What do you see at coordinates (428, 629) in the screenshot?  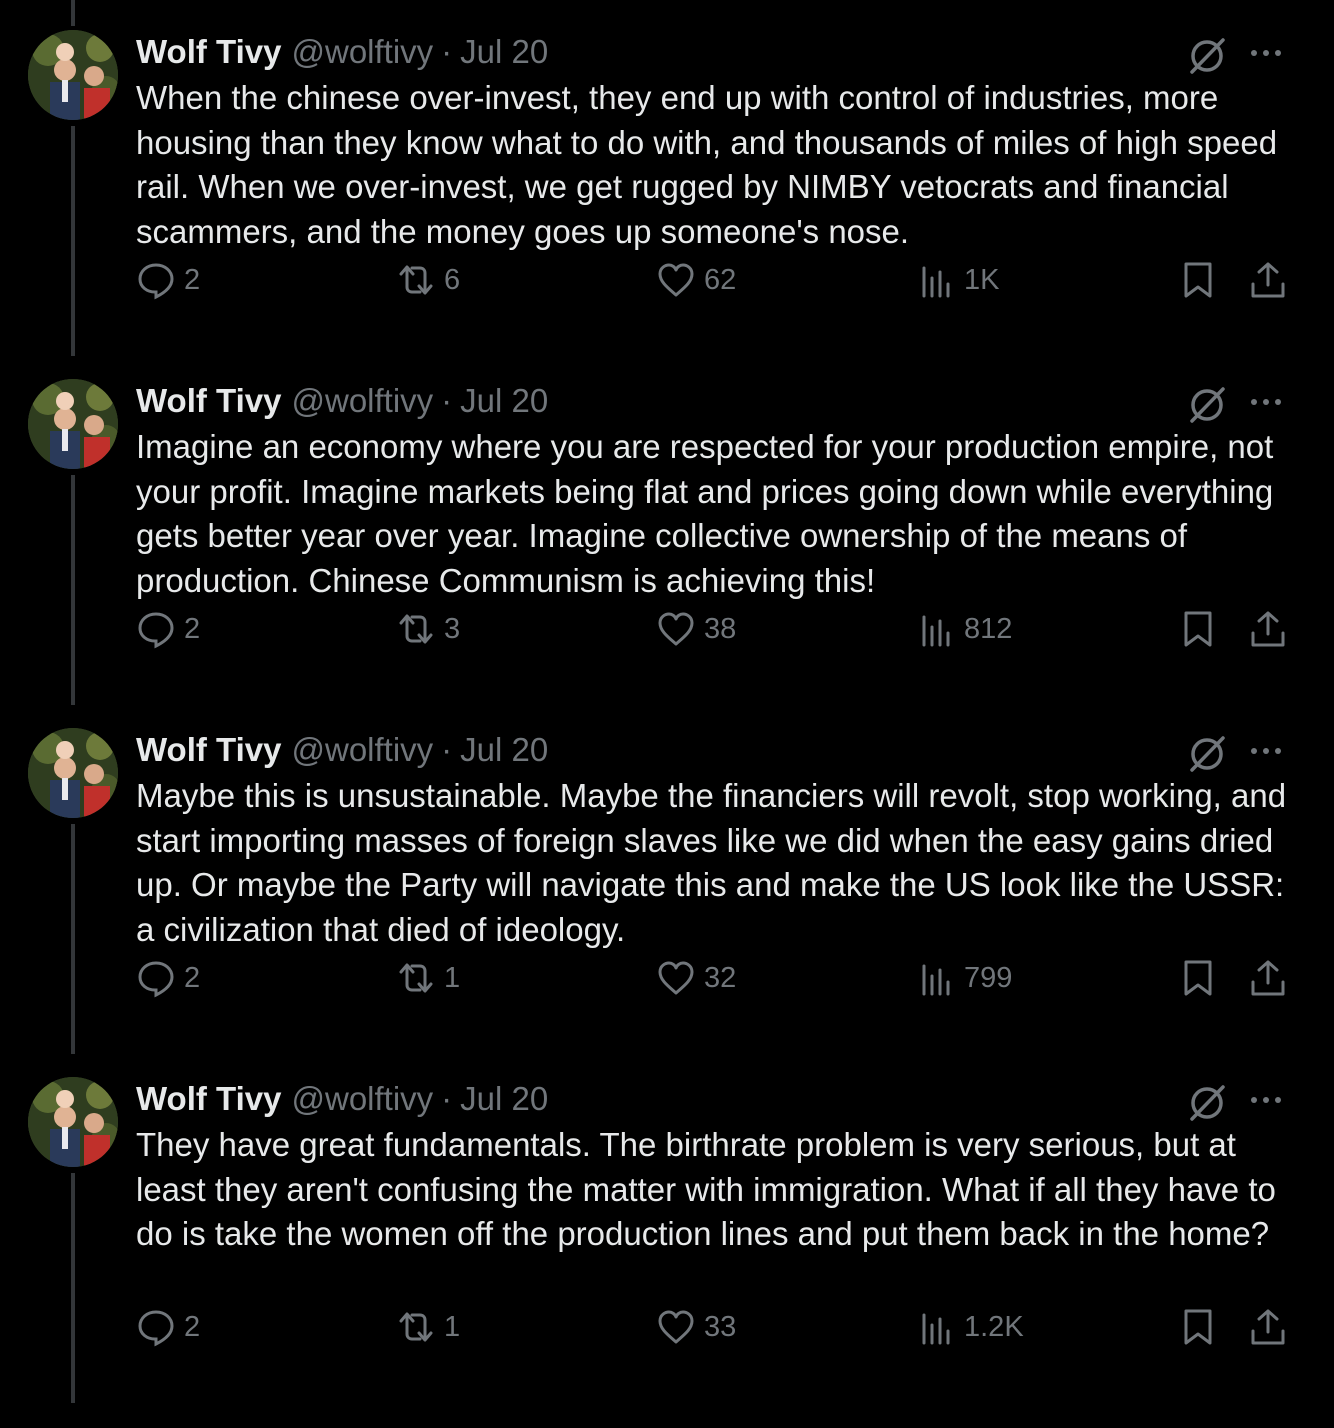 I see `repost-button: 3` at bounding box center [428, 629].